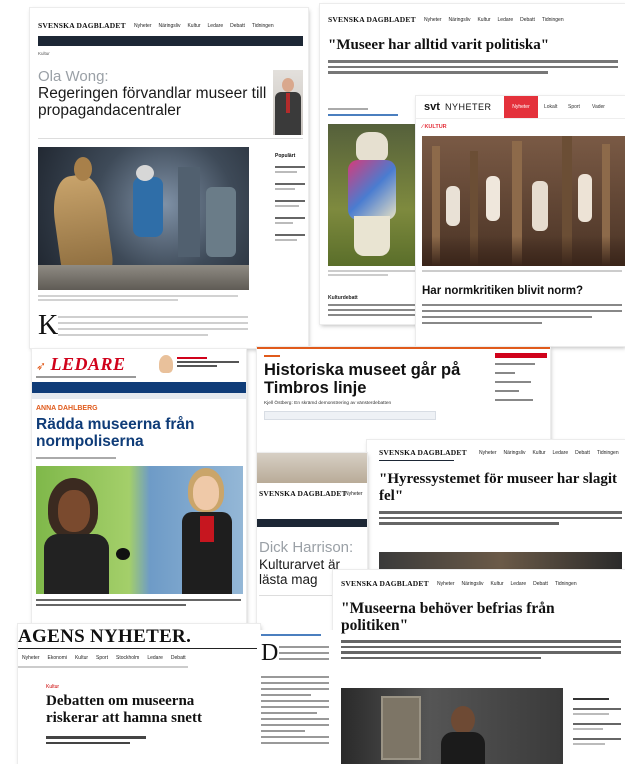 This screenshot has width=625, height=764. I want to click on section-label: Kulturdebatt, so click(343, 298).